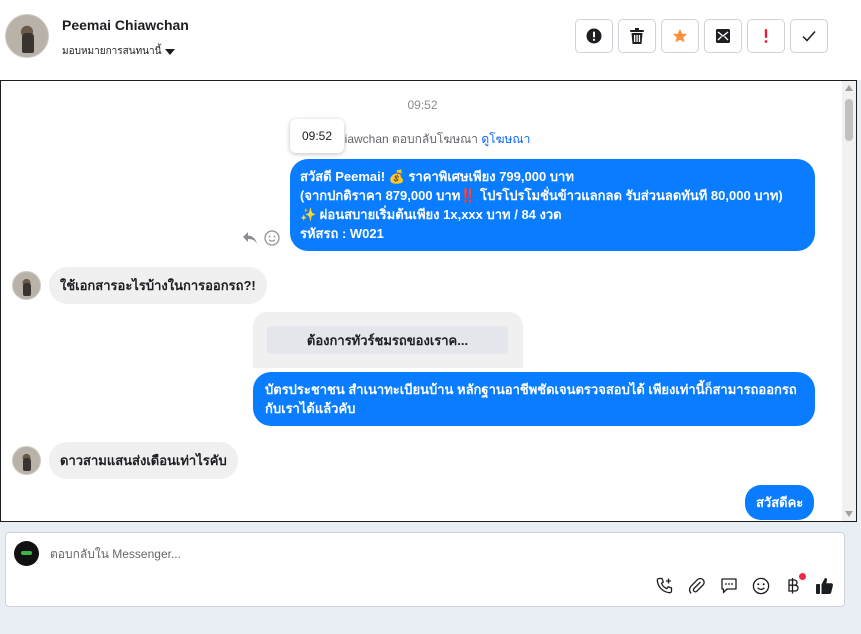 The image size is (861, 634). What do you see at coordinates (170, 51) in the screenshot?
I see `caret-down-icon` at bounding box center [170, 51].